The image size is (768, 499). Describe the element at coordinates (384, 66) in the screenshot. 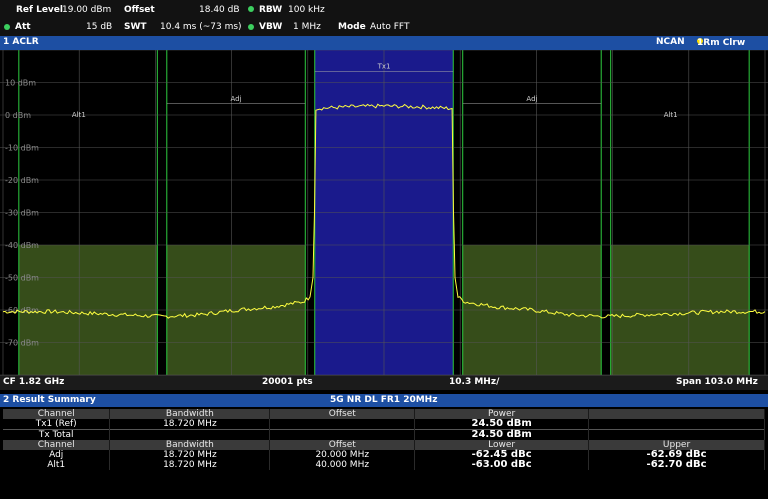

I see `channel-label: Tx1` at that location.